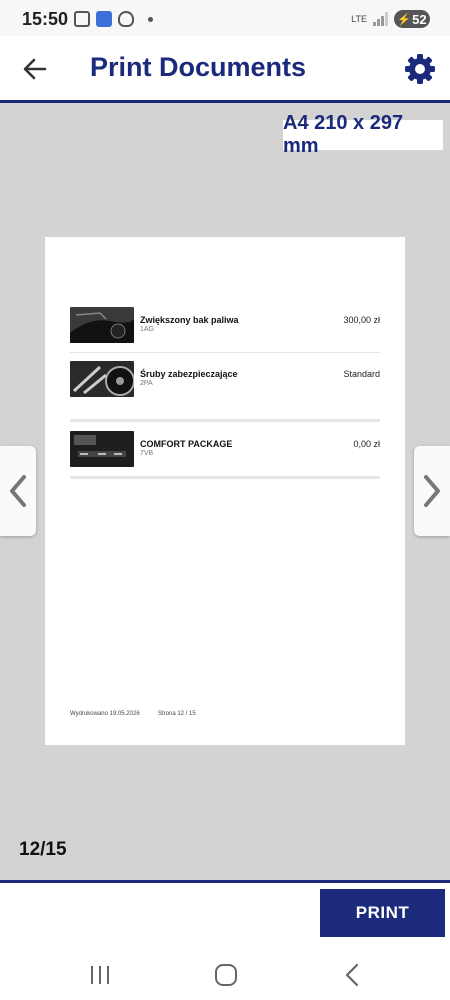 Image resolution: width=450 pixels, height=1000 pixels. Describe the element at coordinates (361, 374) in the screenshot. I see `option-price: Standard` at that location.